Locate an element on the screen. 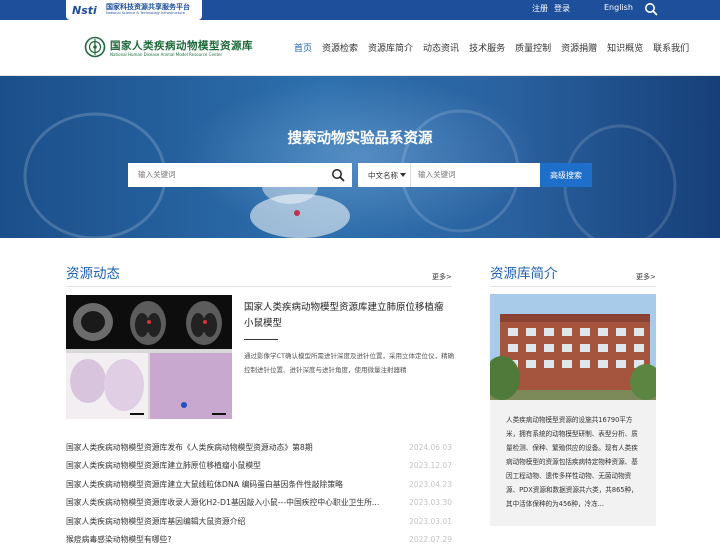 The image size is (720, 549). news-item-date: 2023.03.30 is located at coordinates (430, 502).